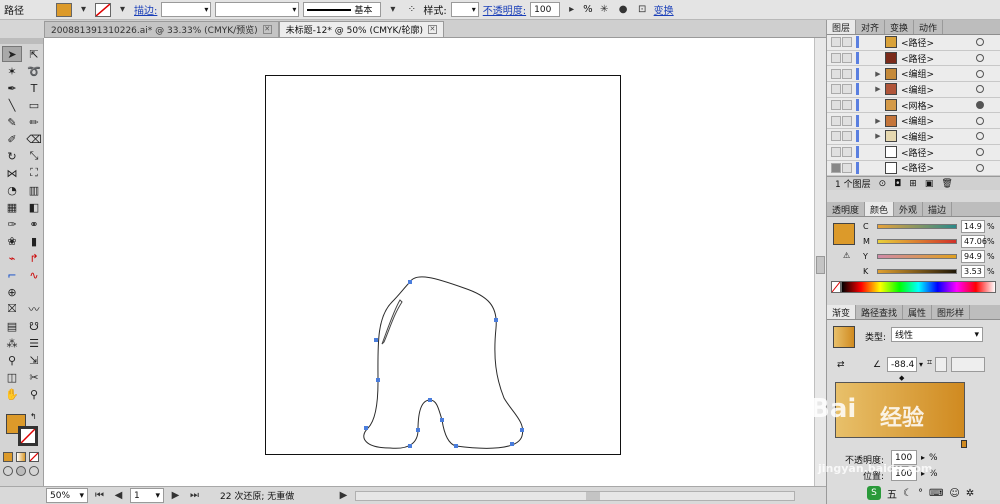 This screenshot has height=504, width=1000. What do you see at coordinates (28, 436) in the screenshot?
I see `stroke-color-swatch` at bounding box center [28, 436].